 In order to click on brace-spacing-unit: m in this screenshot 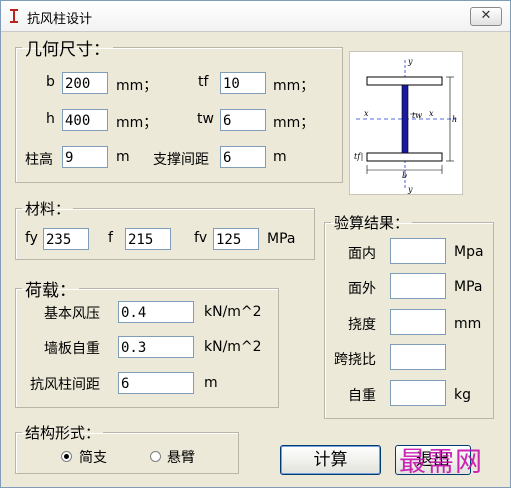, I will do `click(280, 157)`.